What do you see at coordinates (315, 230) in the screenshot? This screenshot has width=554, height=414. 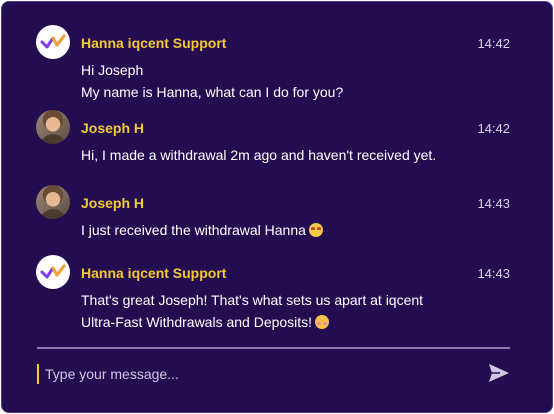 I see `star-struck-emoji-icon` at bounding box center [315, 230].